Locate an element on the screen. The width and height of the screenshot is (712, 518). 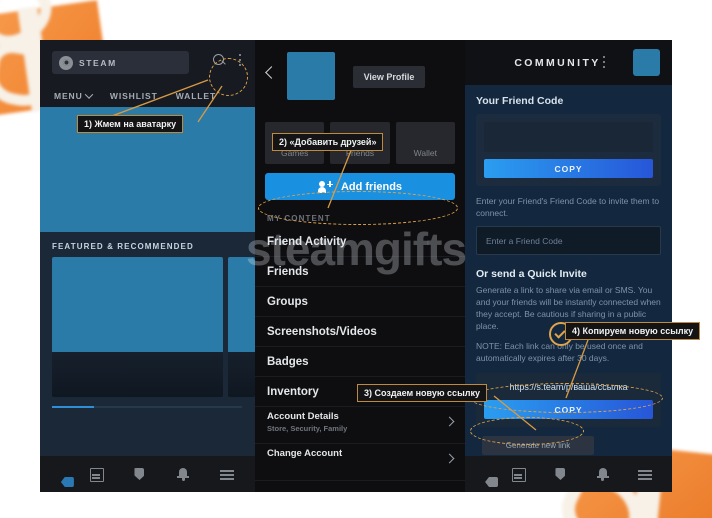
chevron-down-icon is located at coordinates (89, 94).